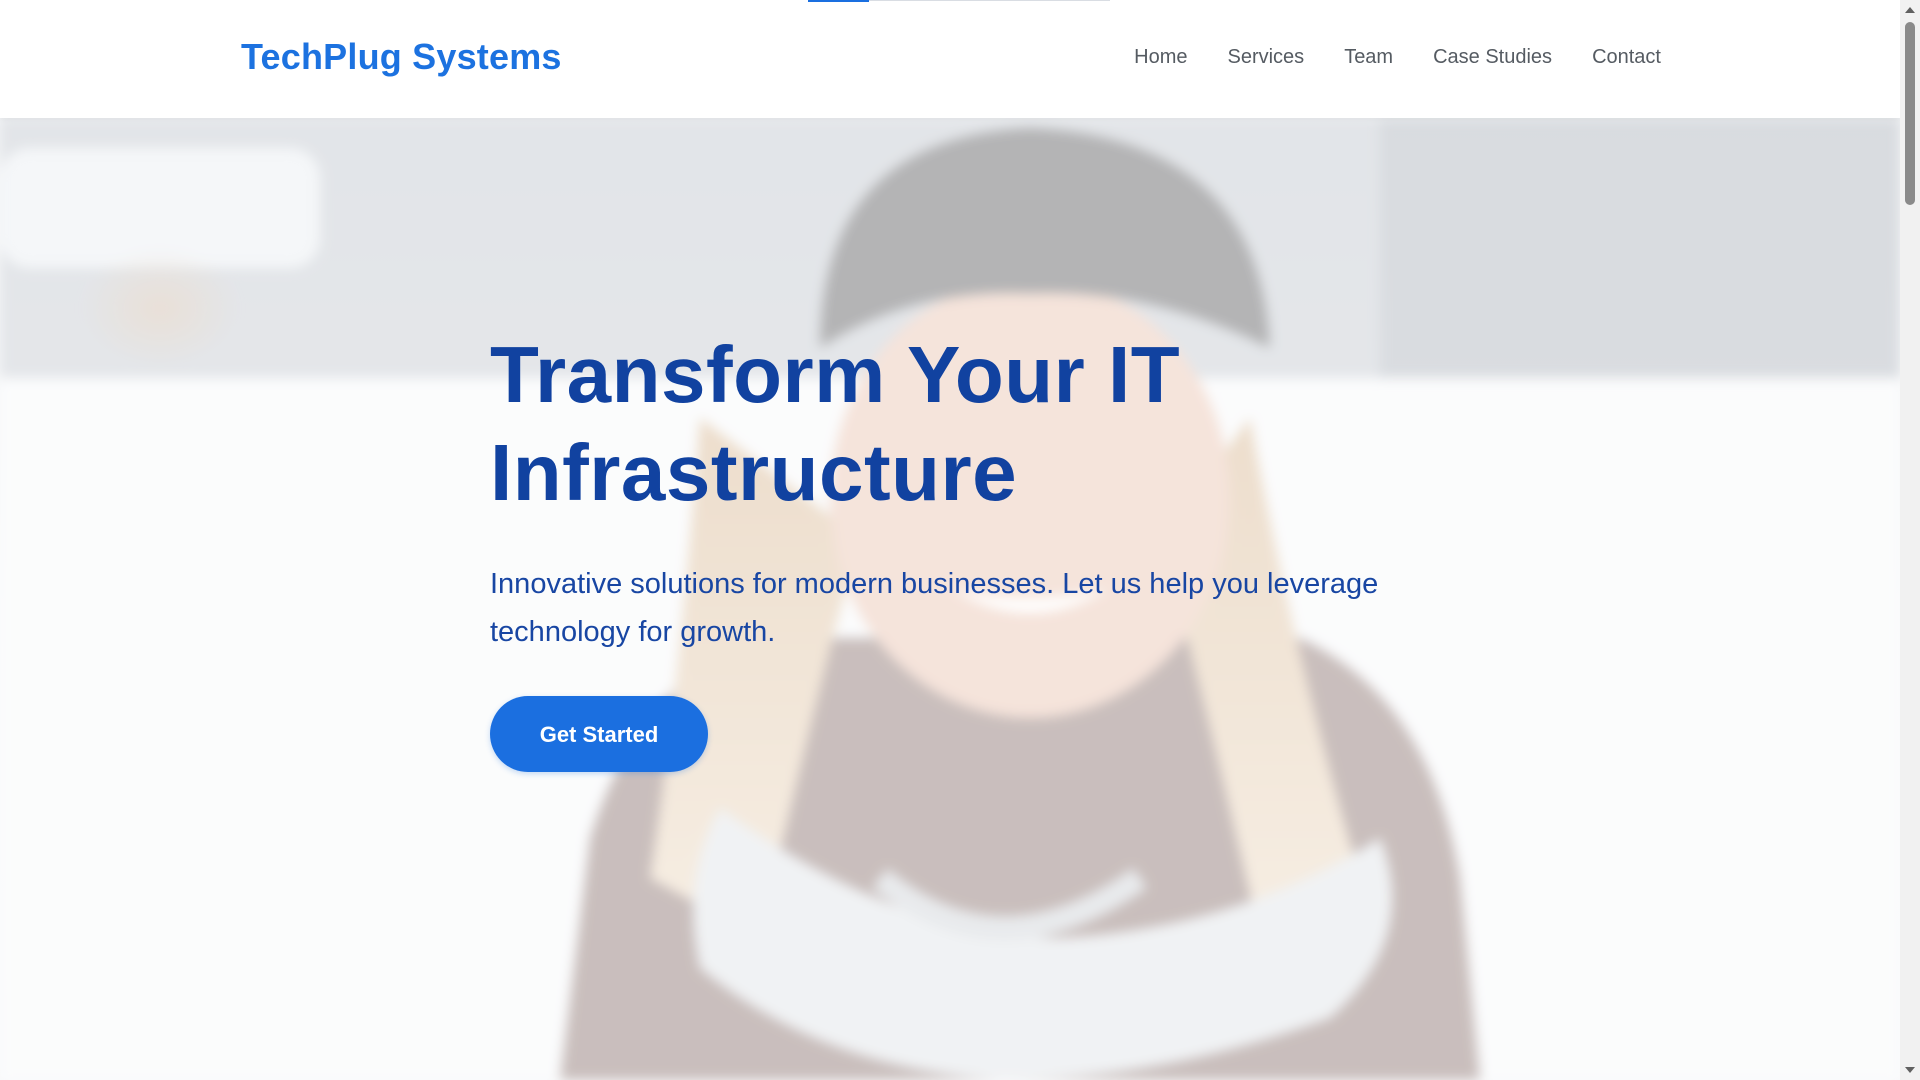 This screenshot has width=1920, height=1080. Describe the element at coordinates (1910, 10) in the screenshot. I see `scroll-up-arrow-icon` at that location.